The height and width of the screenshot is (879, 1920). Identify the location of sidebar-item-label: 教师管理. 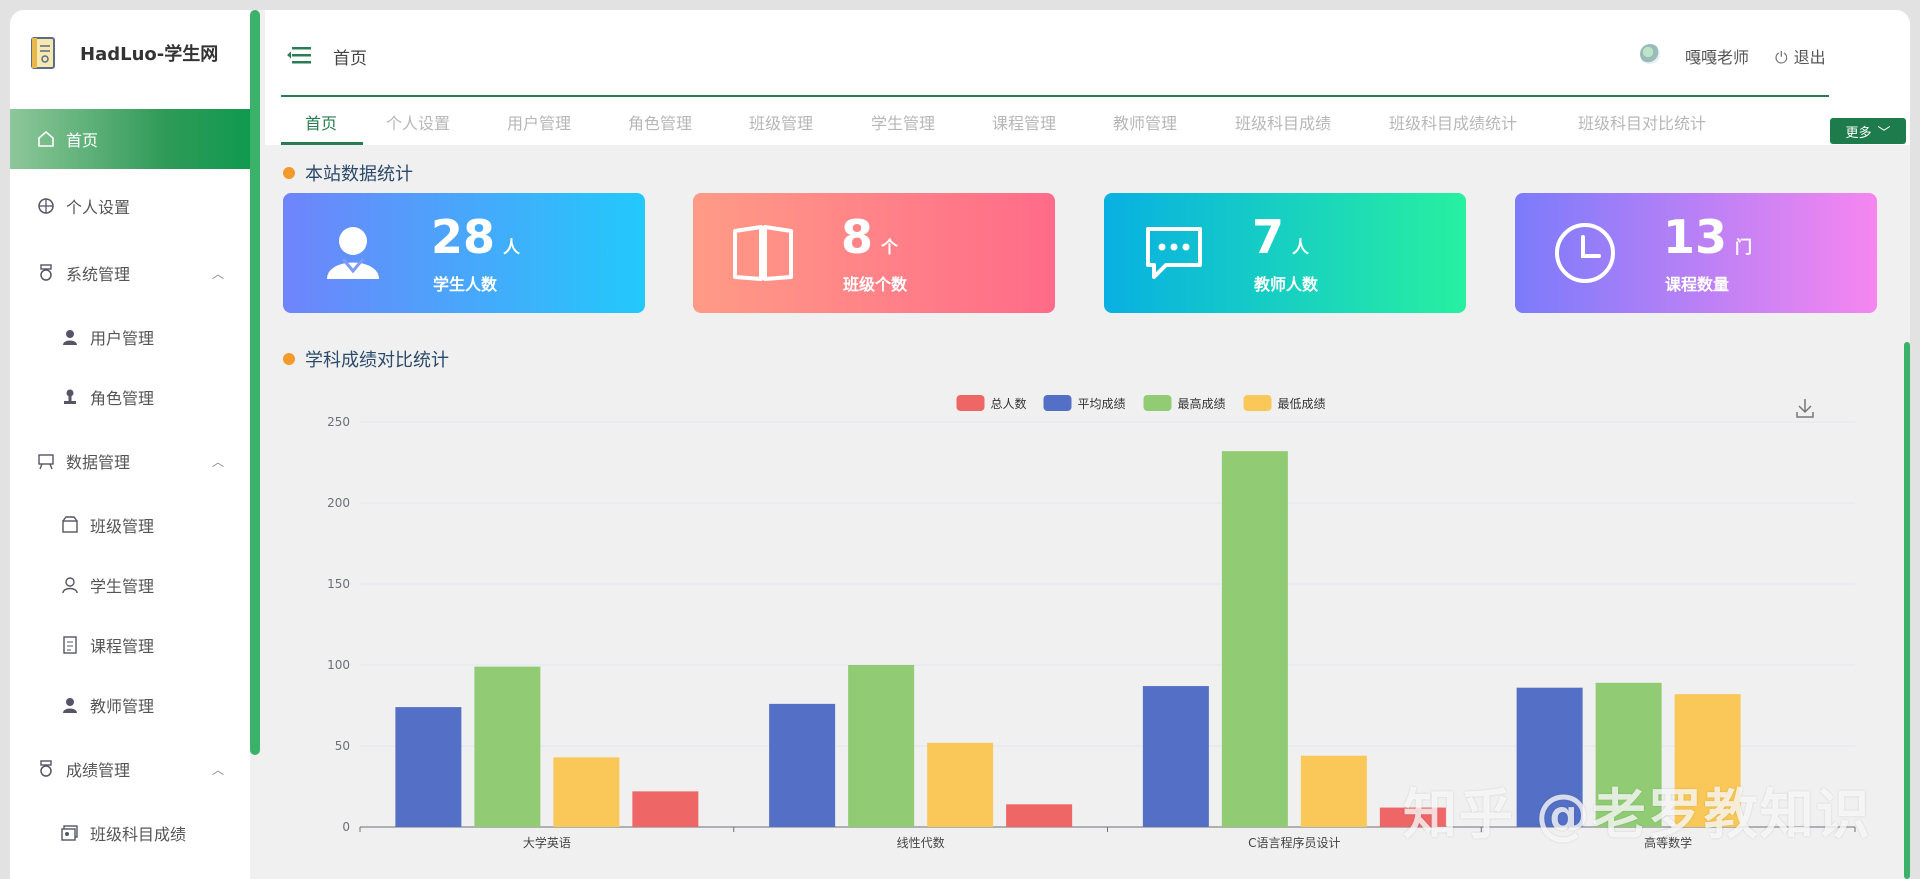
(122, 706).